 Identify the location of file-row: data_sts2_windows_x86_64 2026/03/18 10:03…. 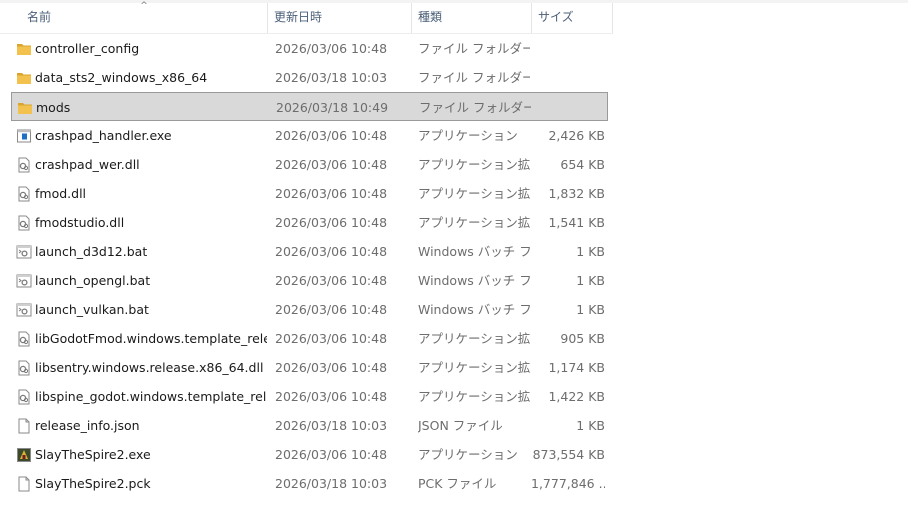
(309, 77).